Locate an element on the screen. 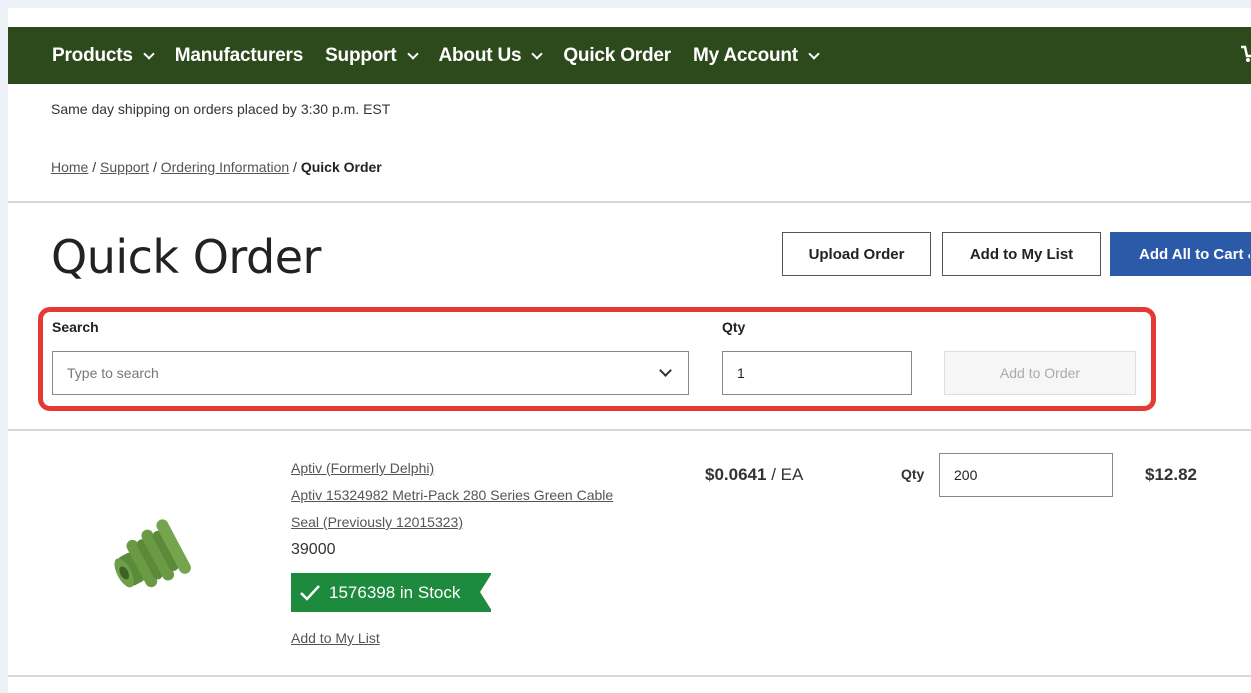 Image resolution: width=1251 pixels, height=693 pixels. check-icon is located at coordinates (310, 592).